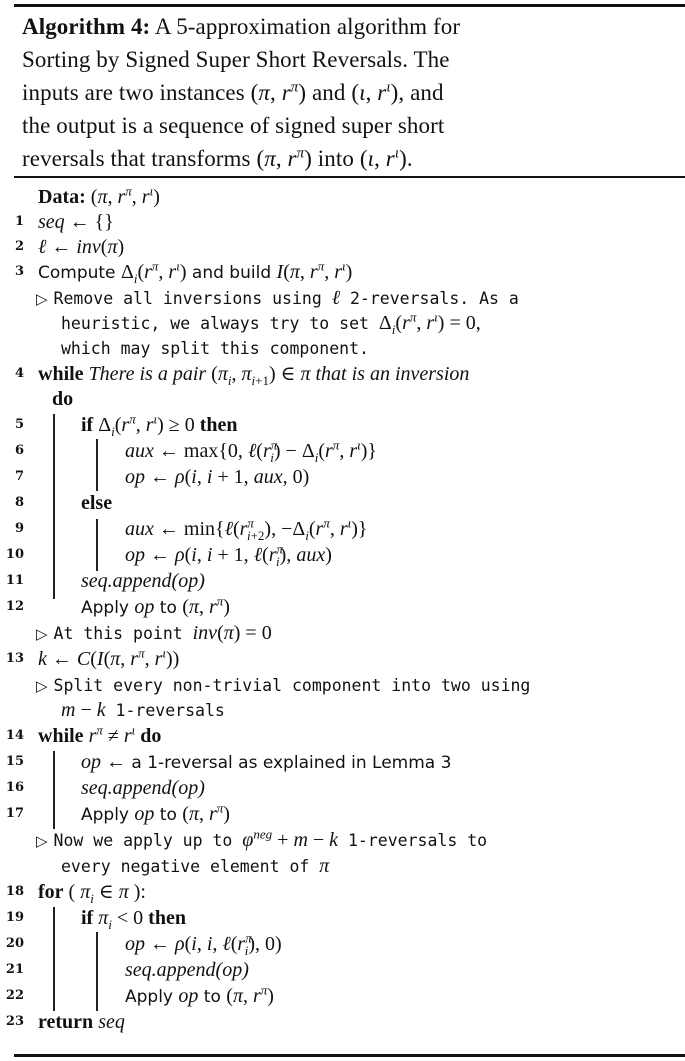 The image size is (685, 1061). What do you see at coordinates (19, 373) in the screenshot?
I see `line-number: 4` at bounding box center [19, 373].